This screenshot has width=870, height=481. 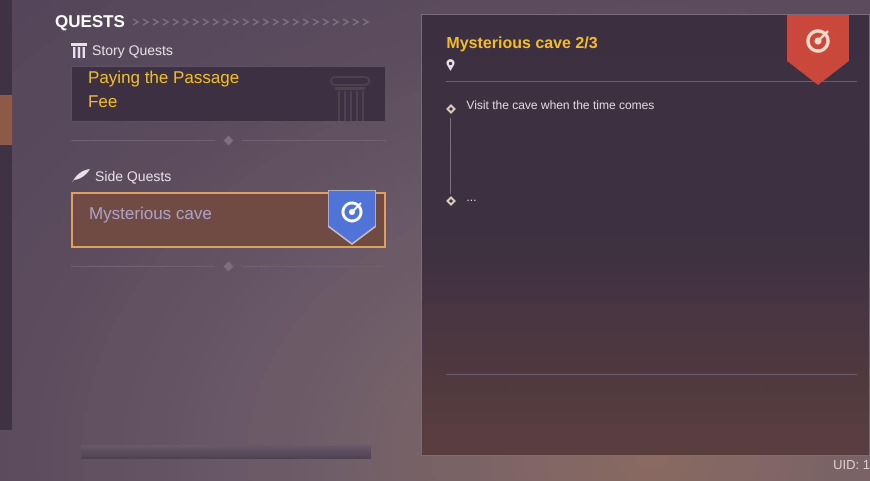 I want to click on location-pin-icon, so click(x=451, y=65).